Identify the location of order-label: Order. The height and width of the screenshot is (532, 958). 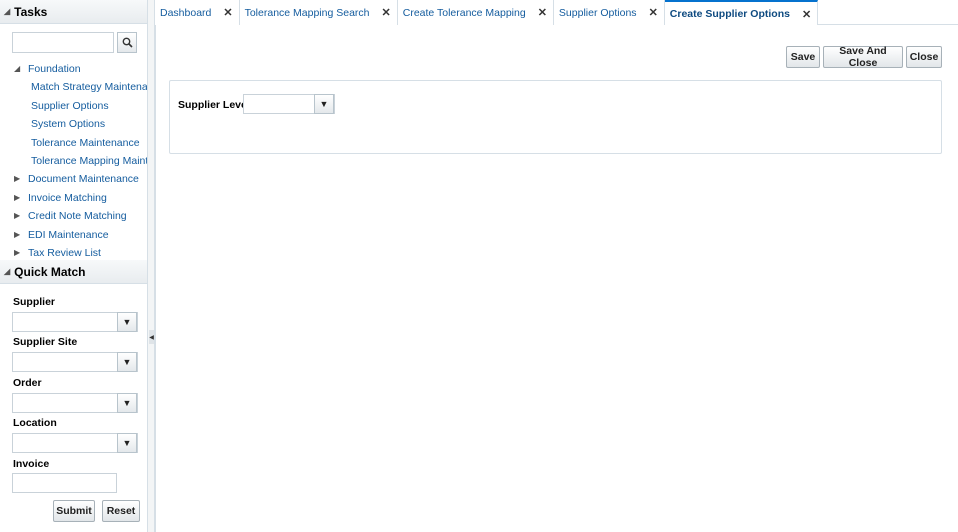
(27, 383).